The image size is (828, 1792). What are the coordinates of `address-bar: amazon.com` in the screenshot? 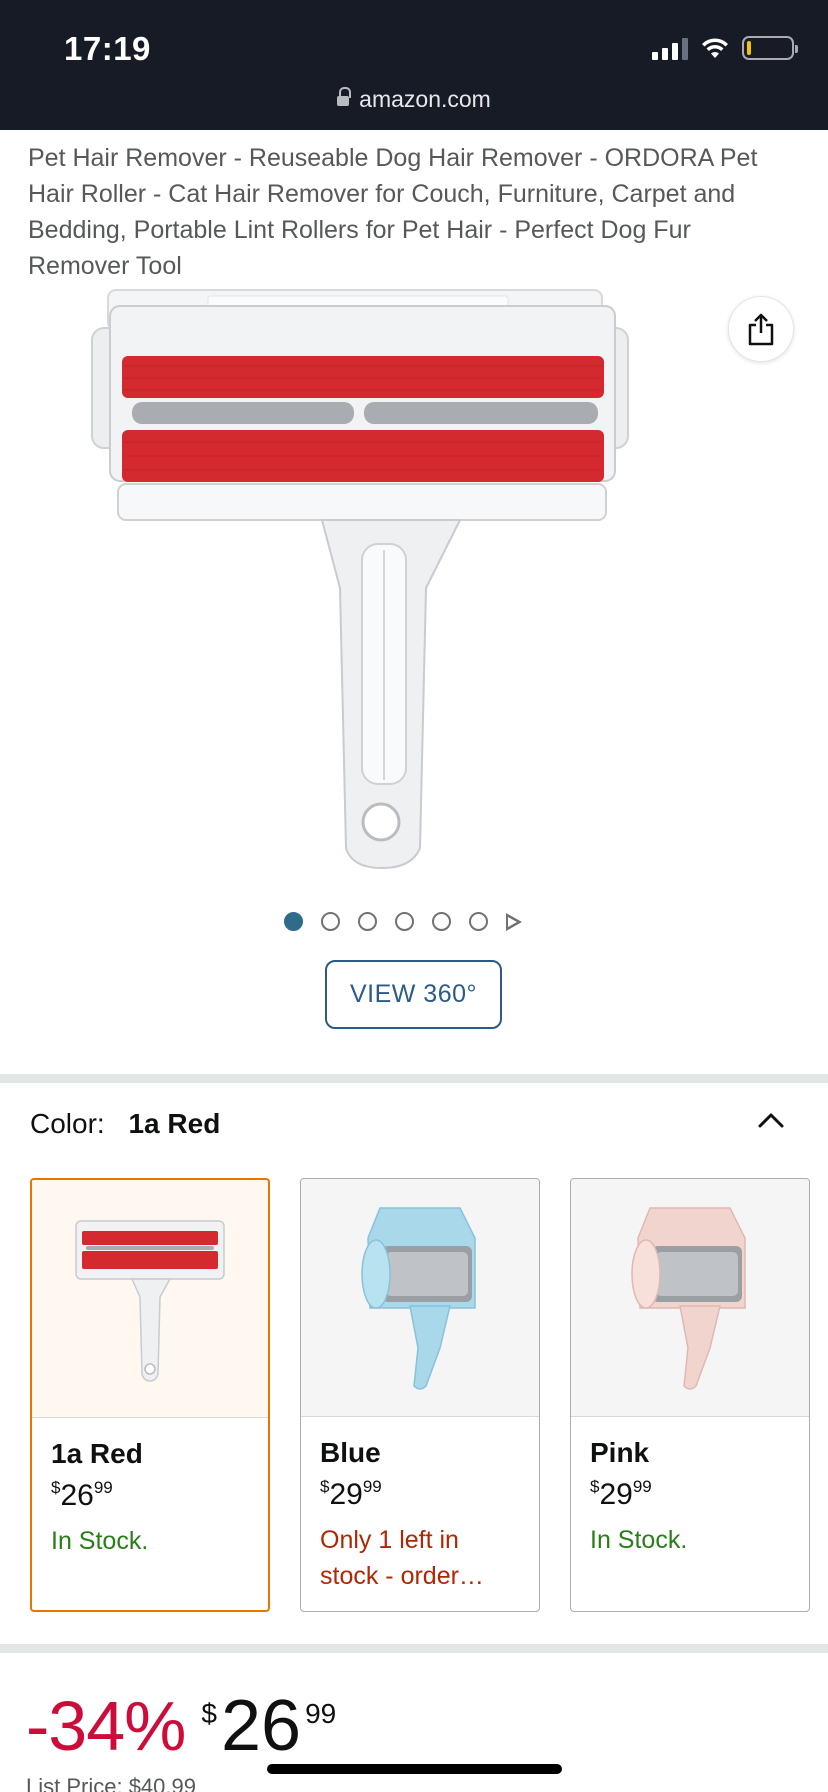 It's located at (414, 99).